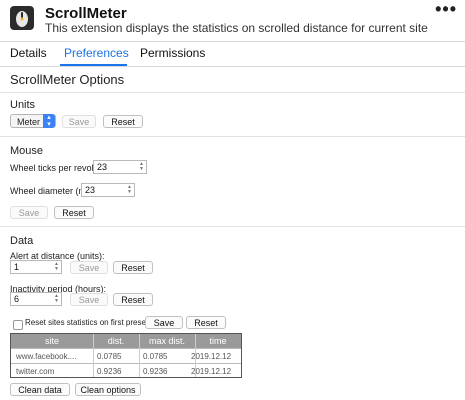 The image size is (465, 400). What do you see at coordinates (40, 389) in the screenshot?
I see `clean-data-button: Clean data` at bounding box center [40, 389].